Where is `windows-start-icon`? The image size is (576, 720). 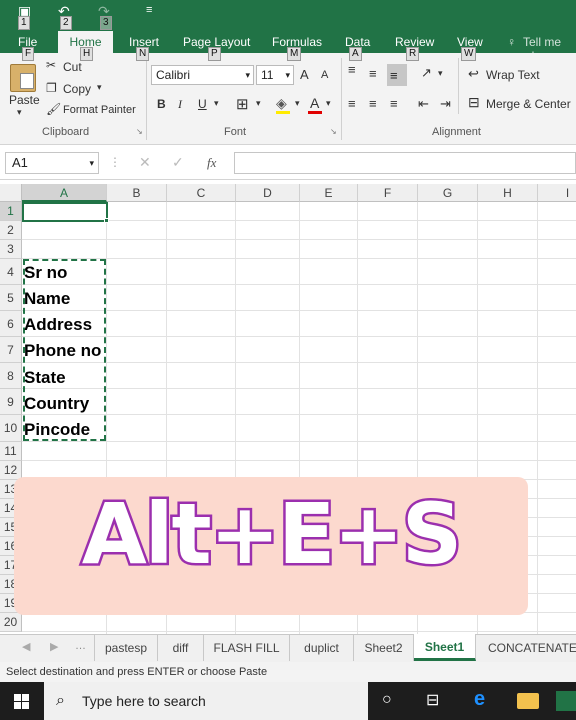 windows-start-icon is located at coordinates (21, 701).